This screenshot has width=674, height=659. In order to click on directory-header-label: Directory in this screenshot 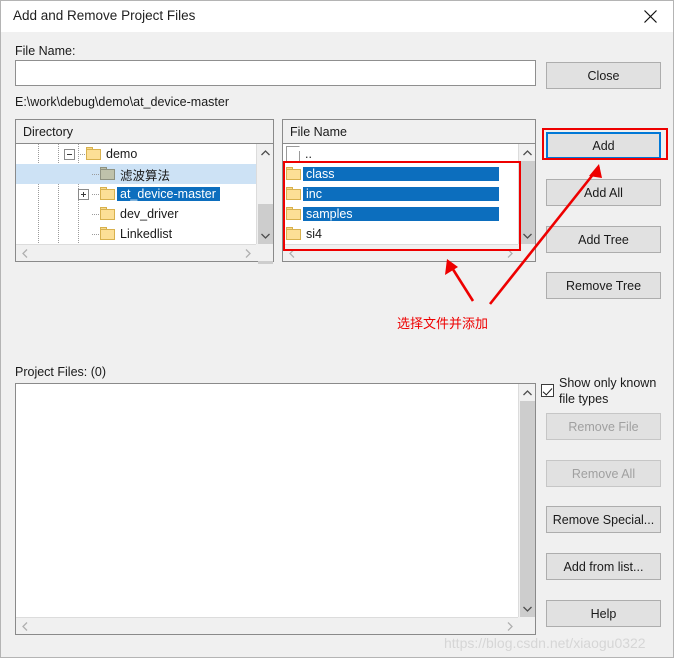, I will do `click(48, 131)`.